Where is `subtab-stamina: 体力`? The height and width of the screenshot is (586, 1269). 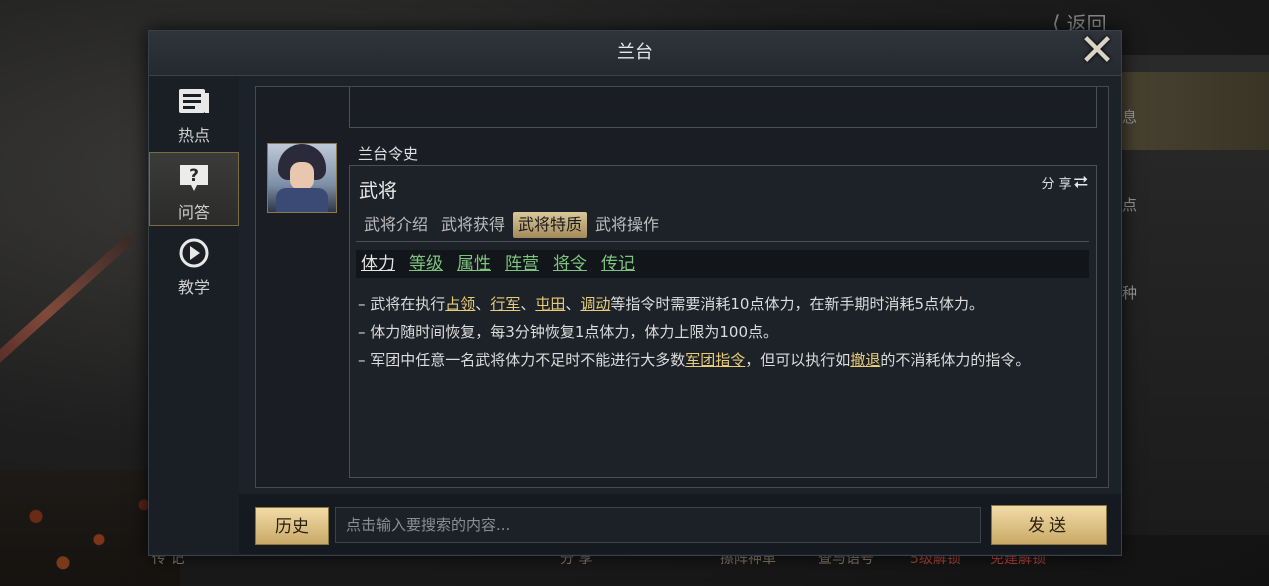
subtab-stamina: 体力 is located at coordinates (378, 264).